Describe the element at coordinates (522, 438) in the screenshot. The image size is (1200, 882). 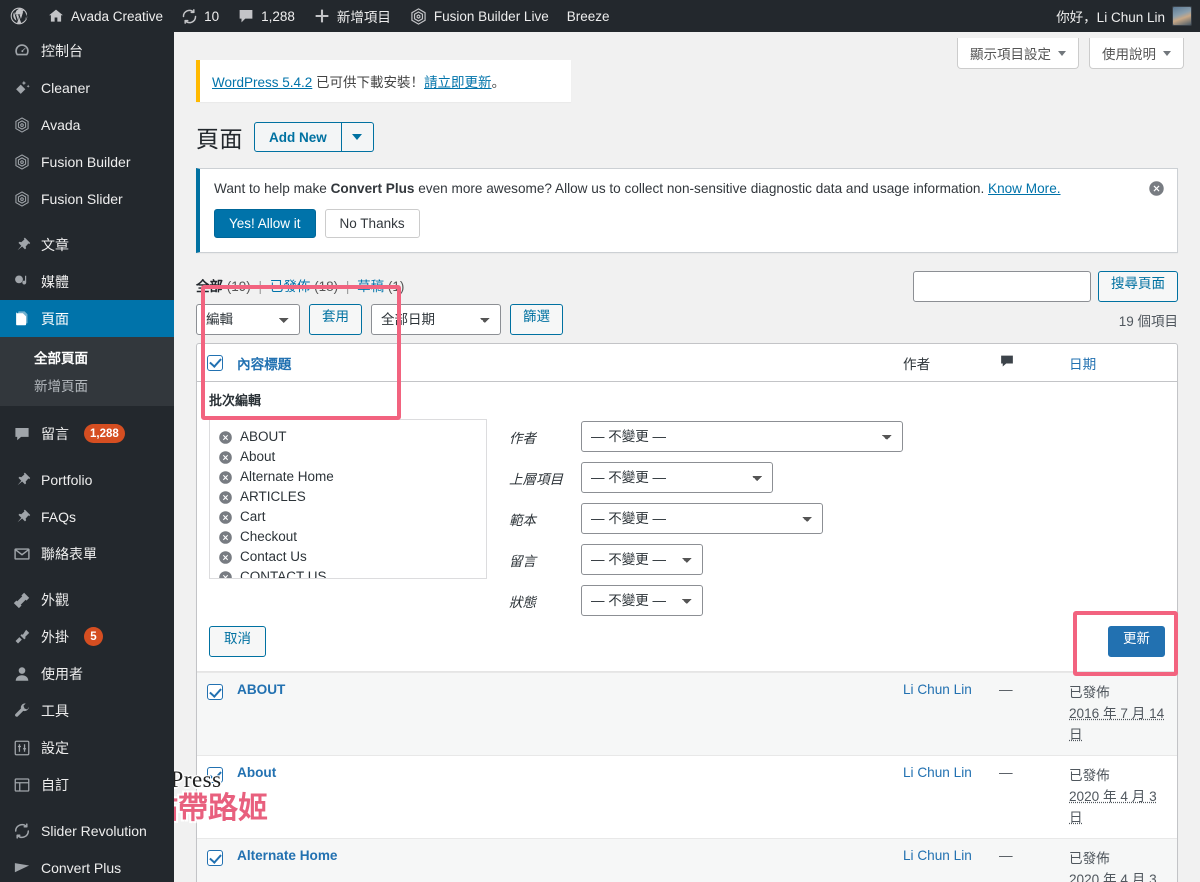
I see `field-label-author: 作者` at that location.